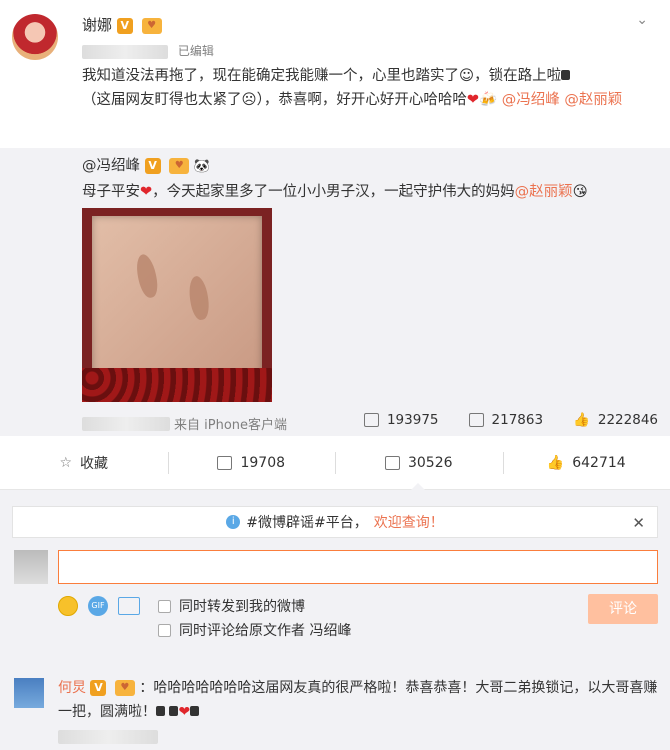 Image resolution: width=670 pixels, height=750 pixels. I want to click on repost-comment-count: 217863, so click(506, 420).